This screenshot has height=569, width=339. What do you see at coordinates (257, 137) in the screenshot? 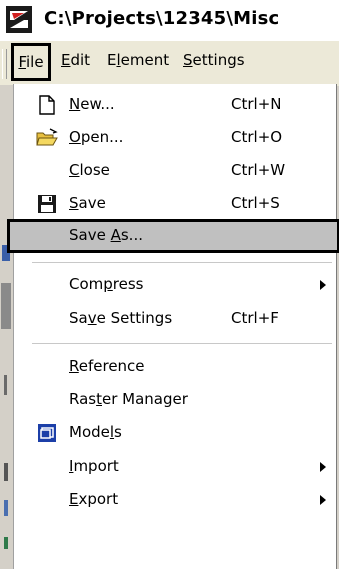
I see `shortcut-label: Ctrl+O` at bounding box center [257, 137].